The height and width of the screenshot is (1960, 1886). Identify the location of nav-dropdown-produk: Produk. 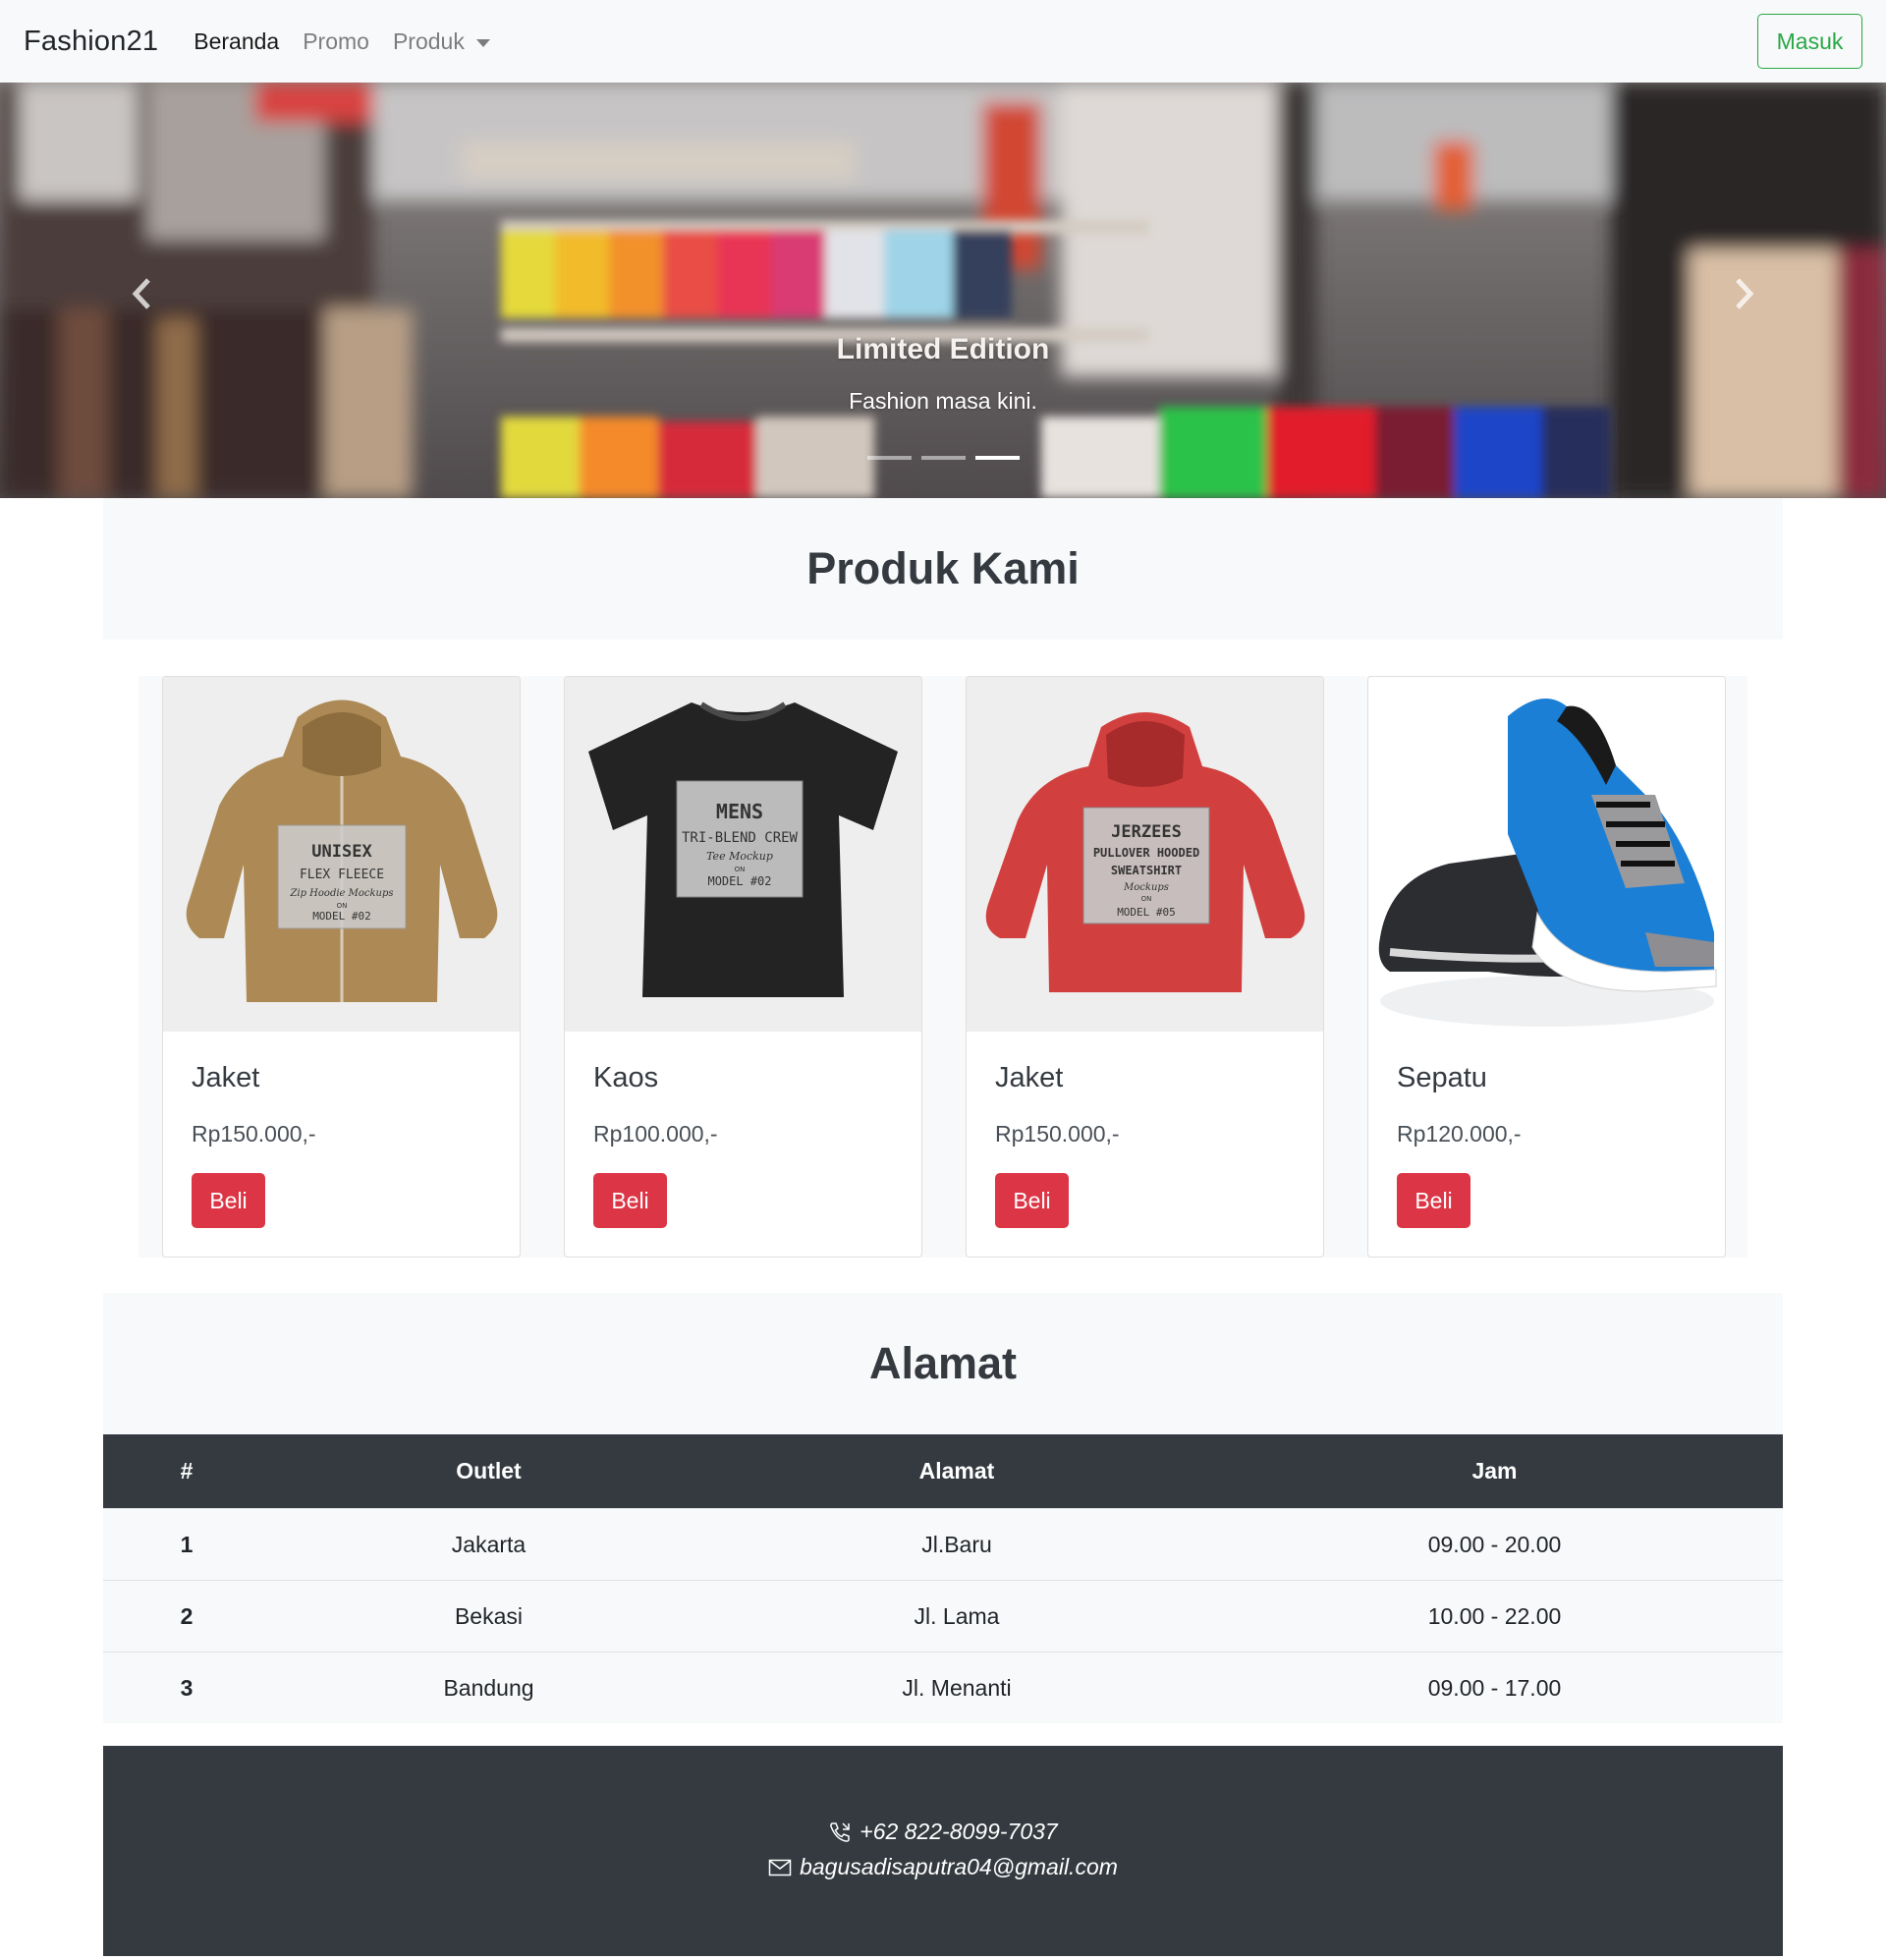
(441, 41).